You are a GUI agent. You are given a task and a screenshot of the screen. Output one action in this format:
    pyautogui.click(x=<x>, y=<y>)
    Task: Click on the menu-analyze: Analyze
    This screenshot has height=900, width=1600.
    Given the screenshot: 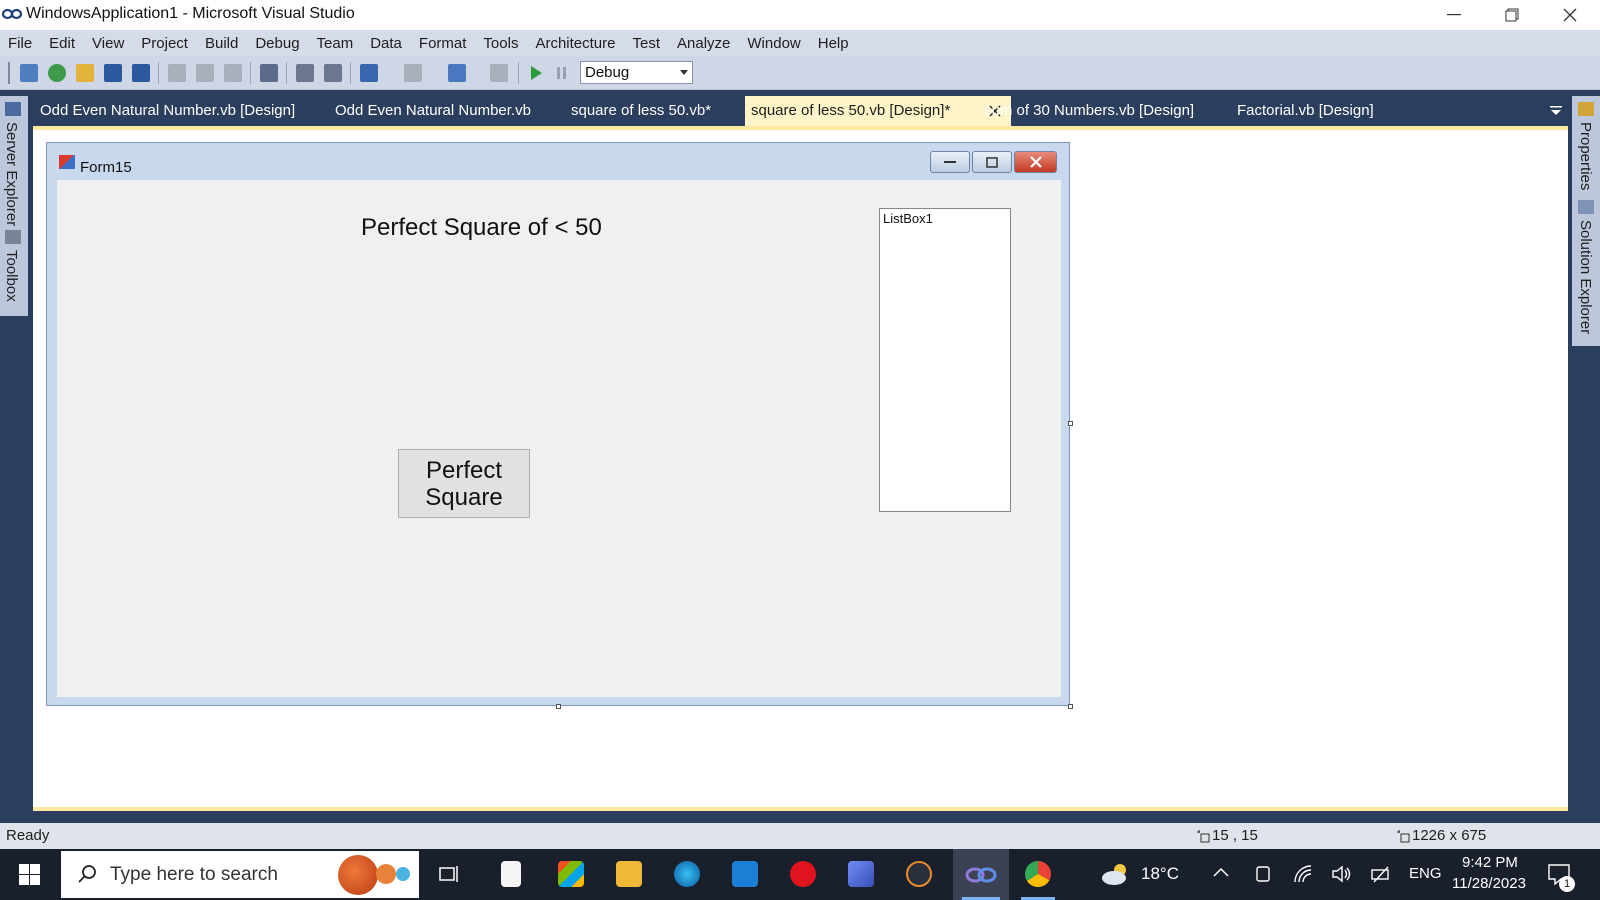 What is the action you would take?
    pyautogui.click(x=703, y=43)
    